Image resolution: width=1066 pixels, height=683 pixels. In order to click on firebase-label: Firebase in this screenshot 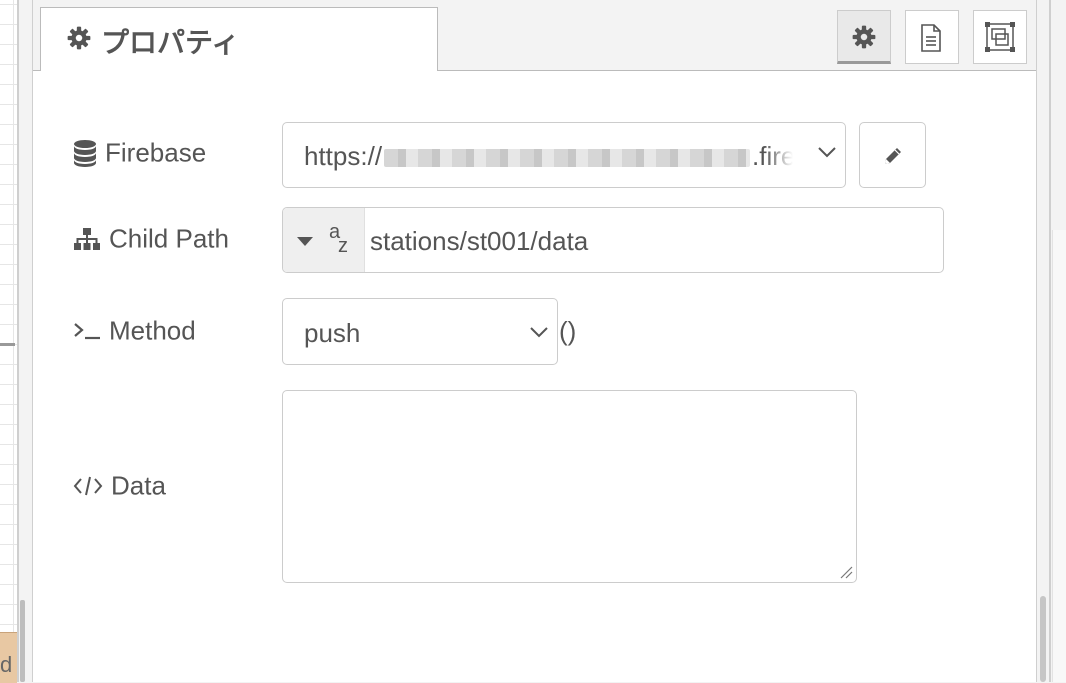, I will do `click(139, 152)`.